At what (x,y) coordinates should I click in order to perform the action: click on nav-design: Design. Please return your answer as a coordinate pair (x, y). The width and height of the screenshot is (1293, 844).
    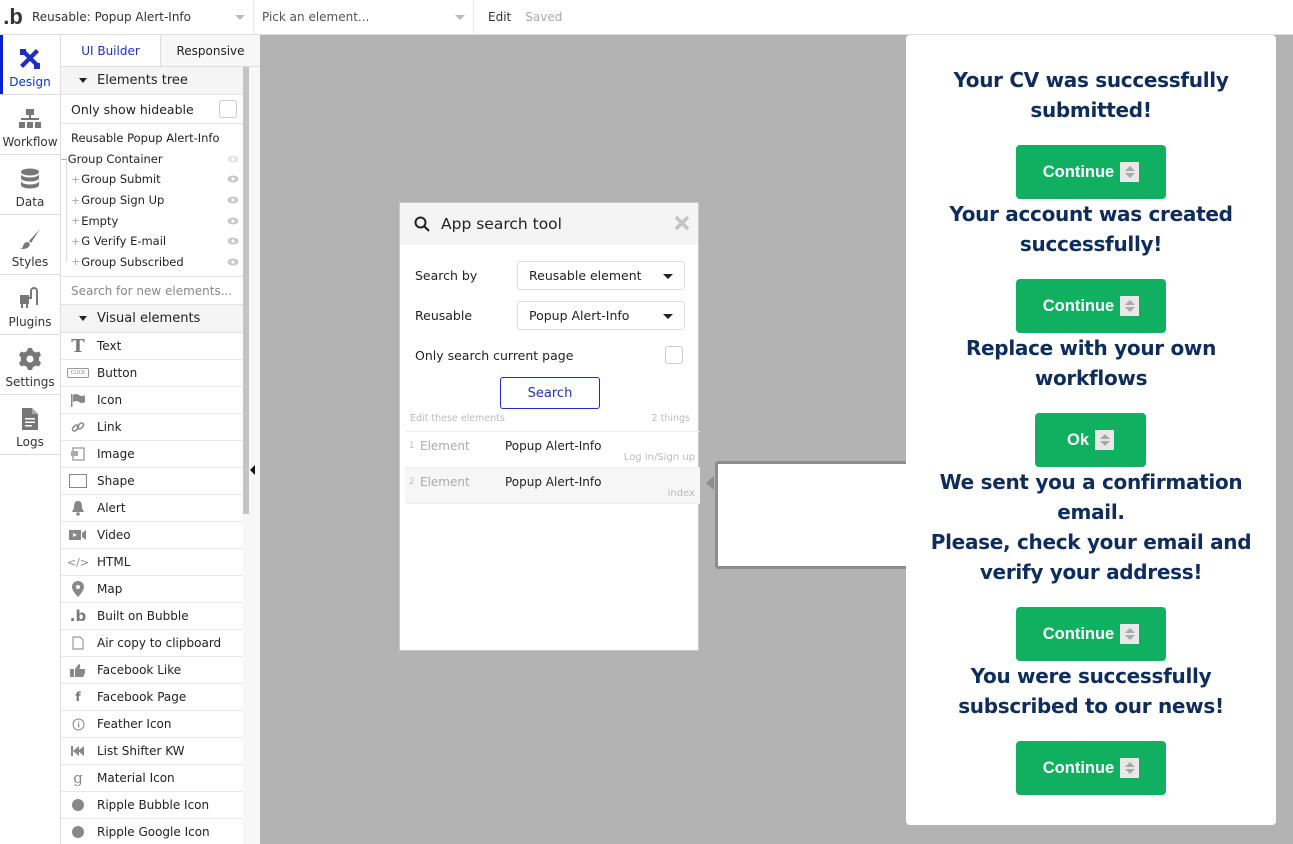
    Looking at the image, I should click on (30, 65).